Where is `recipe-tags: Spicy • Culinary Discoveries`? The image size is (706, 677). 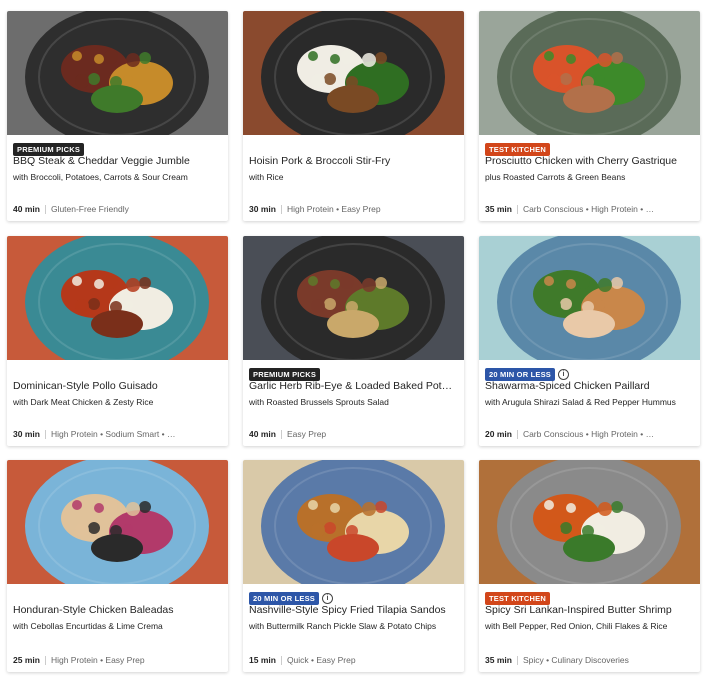
recipe-tags: Spicy • Culinary Discoveries is located at coordinates (575, 660).